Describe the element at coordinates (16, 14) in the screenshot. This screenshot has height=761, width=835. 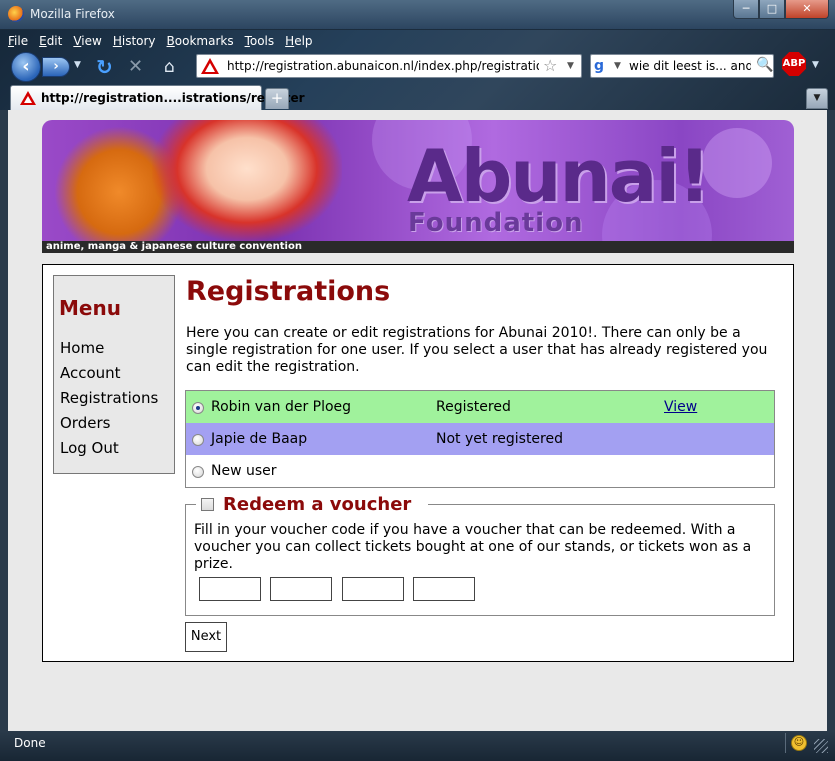
I see `firefox-logo-icon` at that location.